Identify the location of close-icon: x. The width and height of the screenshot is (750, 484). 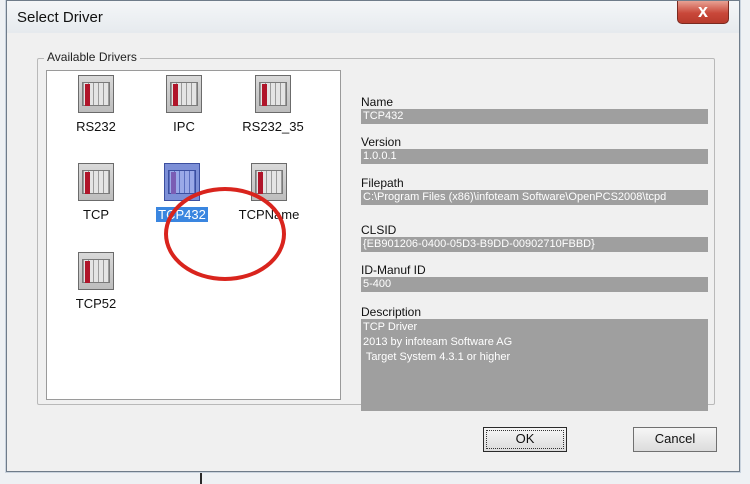
(702, 11).